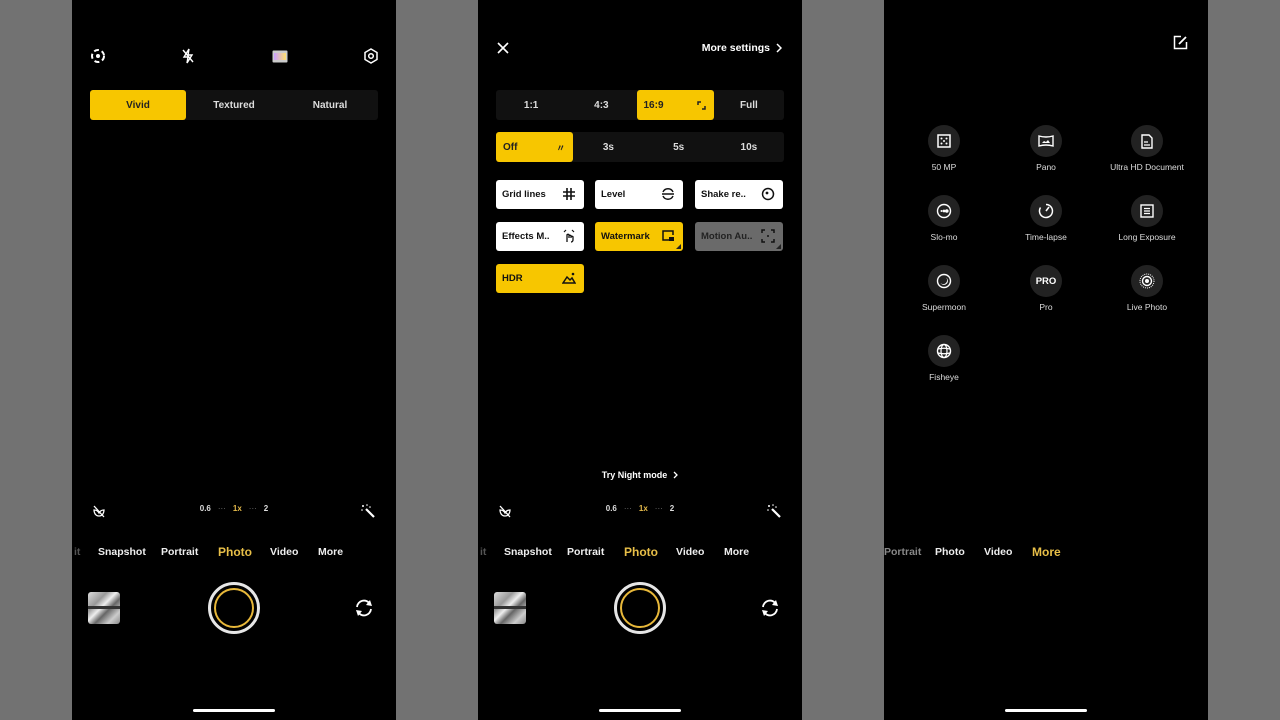 The height and width of the screenshot is (720, 1280). What do you see at coordinates (639, 194) in the screenshot?
I see `toggle-level: Level` at bounding box center [639, 194].